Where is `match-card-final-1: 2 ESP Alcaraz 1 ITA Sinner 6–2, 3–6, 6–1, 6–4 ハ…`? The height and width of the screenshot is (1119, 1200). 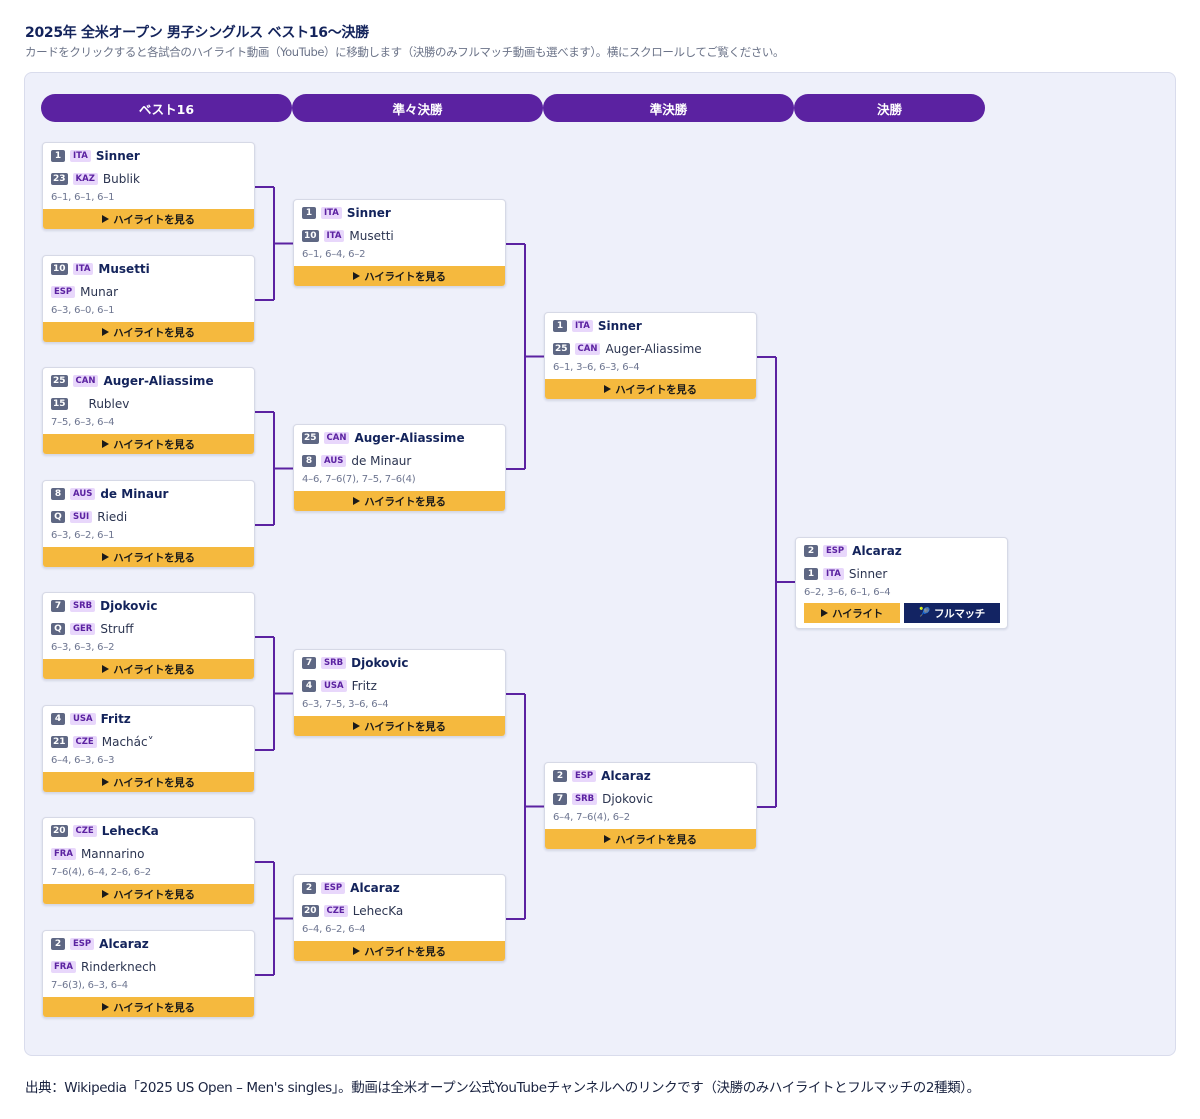
match-card-final-1: 2 ESP Alcaraz 1 ITA Sinner 6–2, 3–6, 6–1, 6–4 ハ… is located at coordinates (901, 583).